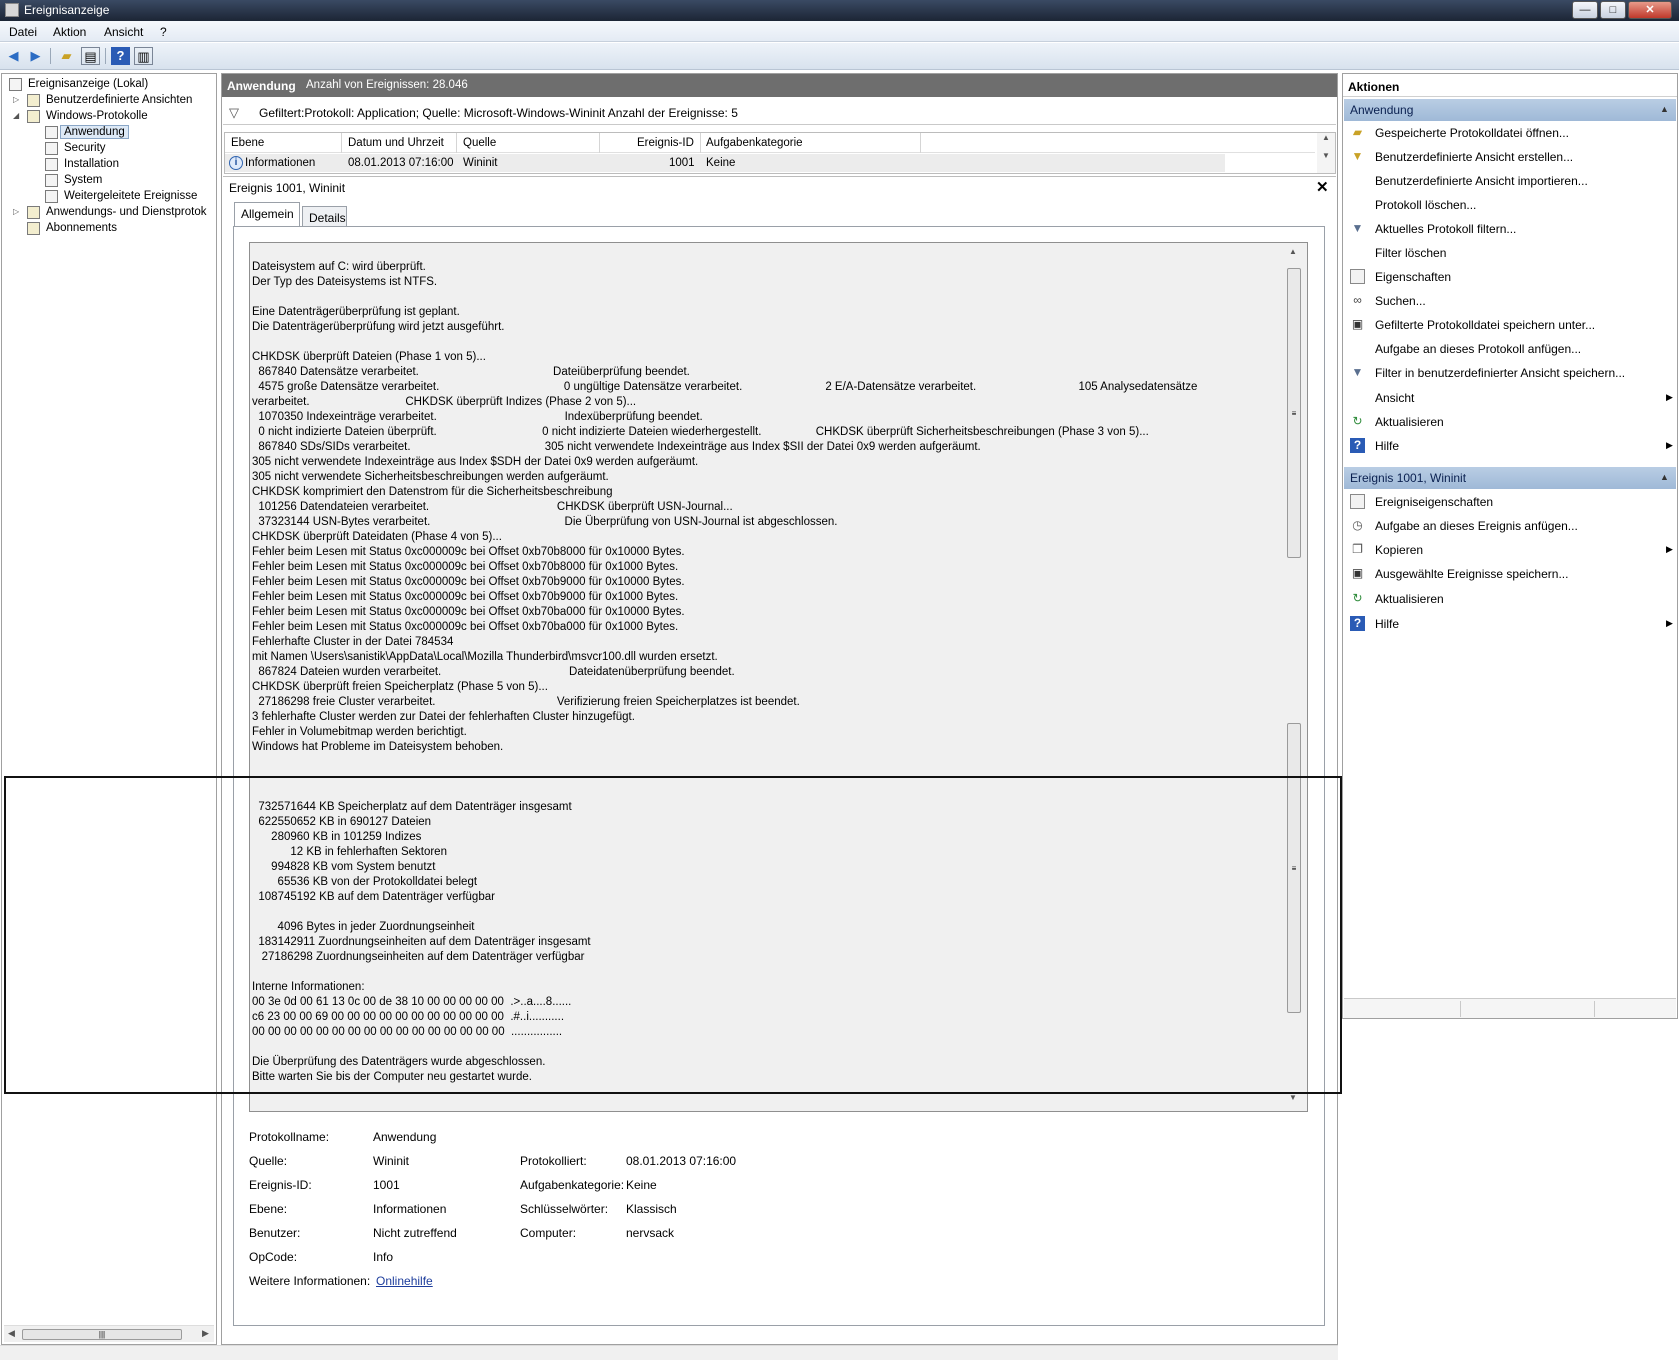 This screenshot has width=1679, height=1360. I want to click on scroll-thumb: |||, so click(102, 1334).